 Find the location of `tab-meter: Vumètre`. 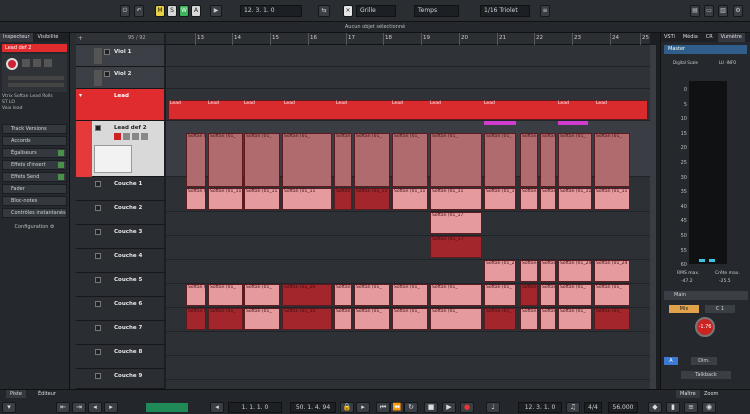

tab-meter: Vumètre is located at coordinates (731, 37).